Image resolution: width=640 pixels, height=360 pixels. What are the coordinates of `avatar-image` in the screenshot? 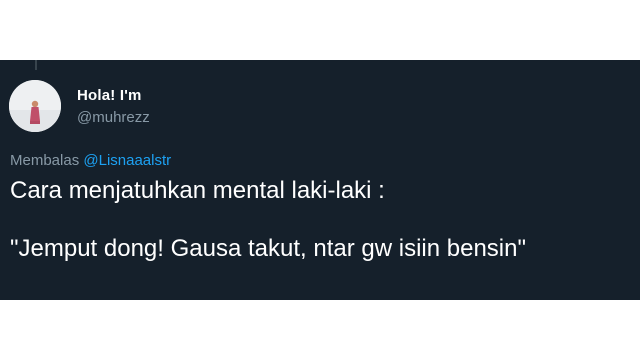 It's located at (35, 106).